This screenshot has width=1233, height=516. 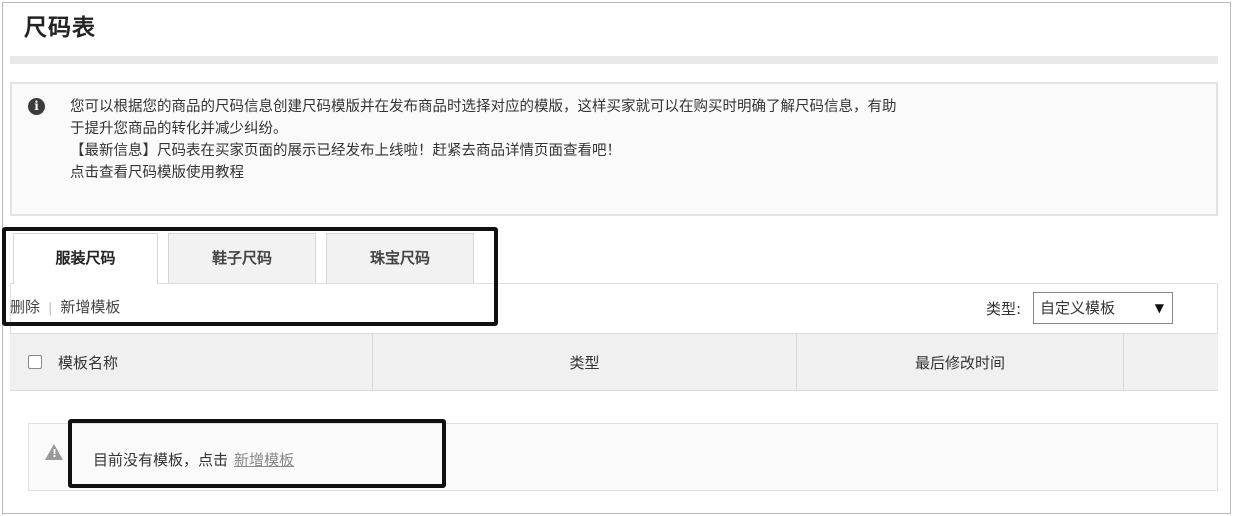 I want to click on type-select-value: 自定义模板, so click(x=1078, y=308).